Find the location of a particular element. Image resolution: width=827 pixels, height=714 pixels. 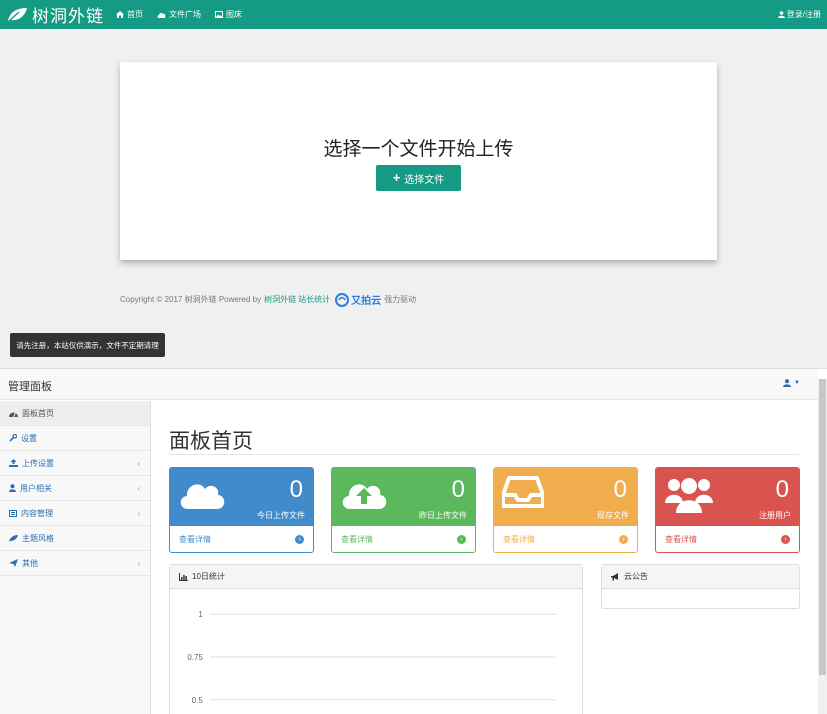

upyun-label: 又拍云 is located at coordinates (366, 301).